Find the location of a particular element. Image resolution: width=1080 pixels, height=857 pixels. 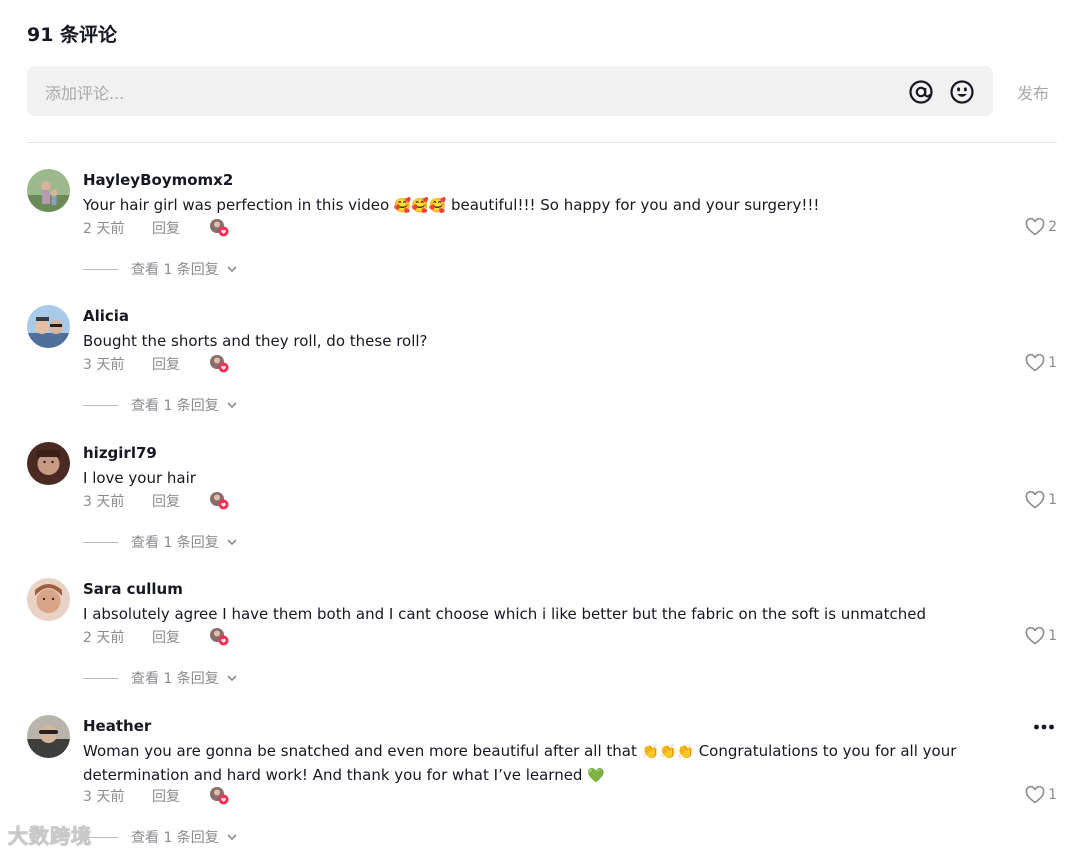

more-options-icon is located at coordinates (1044, 727).